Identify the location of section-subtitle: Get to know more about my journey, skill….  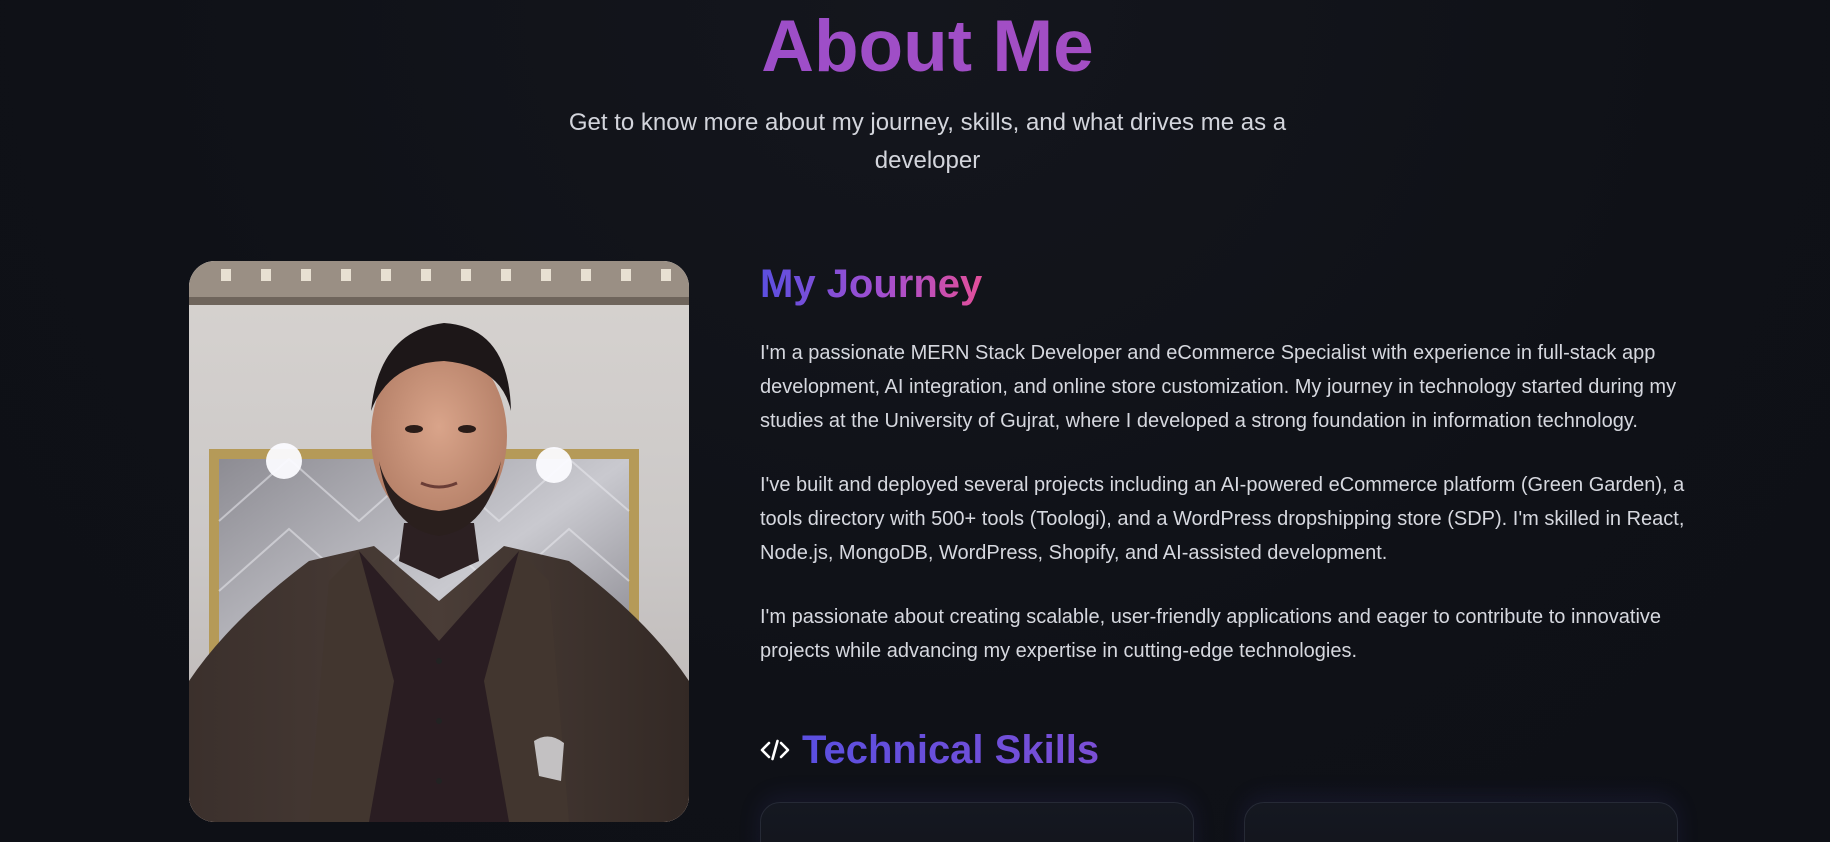
(927, 141).